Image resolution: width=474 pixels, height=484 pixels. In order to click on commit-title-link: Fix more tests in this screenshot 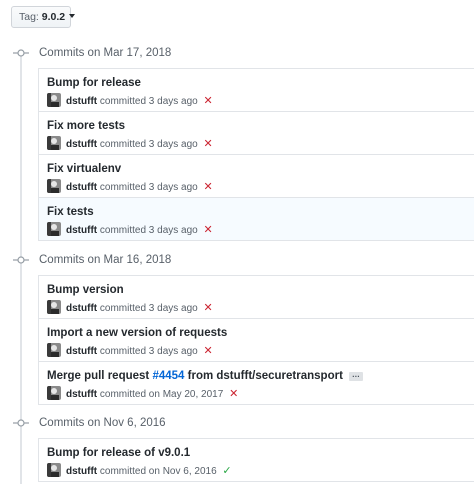, I will do `click(86, 126)`.